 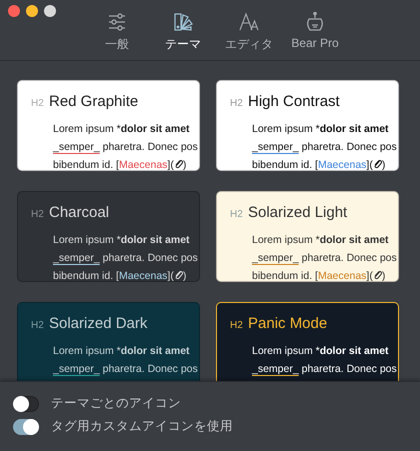 I want to click on theme-name: Solarized Light, so click(x=298, y=212).